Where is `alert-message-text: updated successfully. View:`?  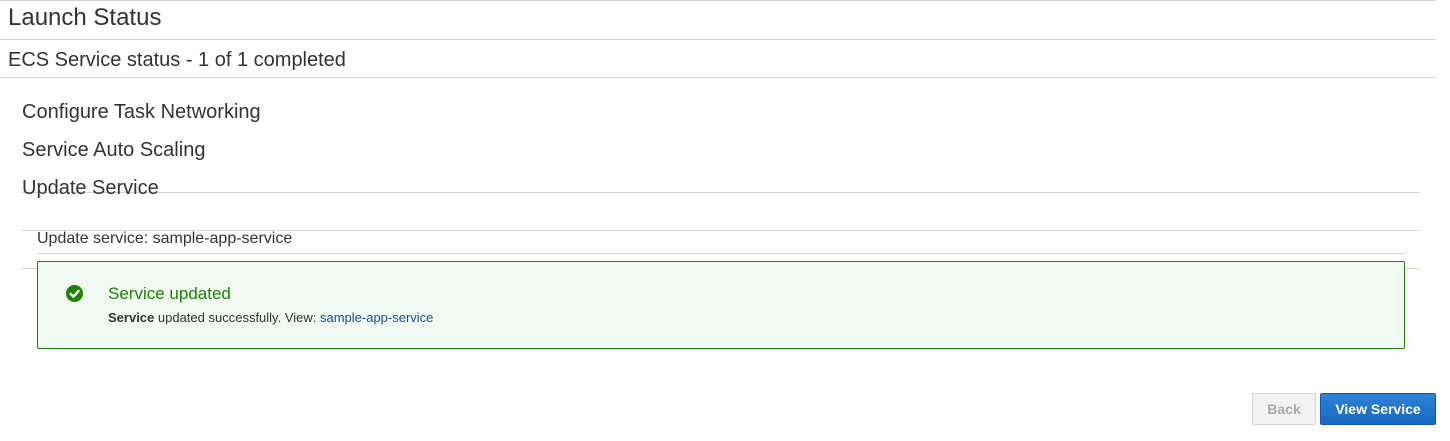 alert-message-text: updated successfully. View: is located at coordinates (237, 317).